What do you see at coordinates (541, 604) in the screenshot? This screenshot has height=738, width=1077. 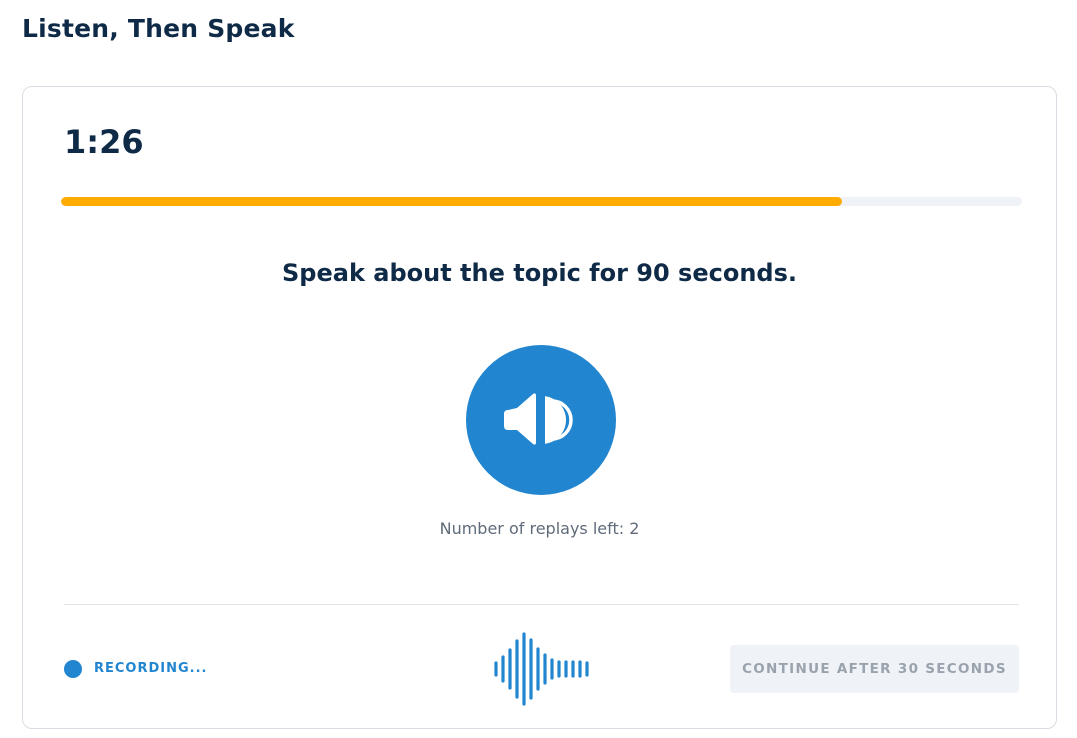 I see `footer-divider` at bounding box center [541, 604].